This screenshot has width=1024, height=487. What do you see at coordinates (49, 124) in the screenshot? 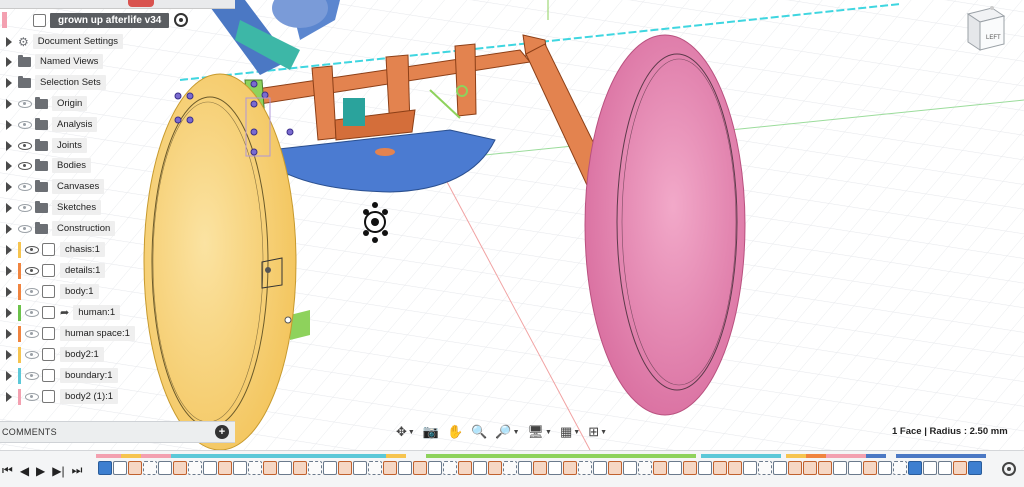
I see `browser-item-analysis: Analysis` at bounding box center [49, 124].